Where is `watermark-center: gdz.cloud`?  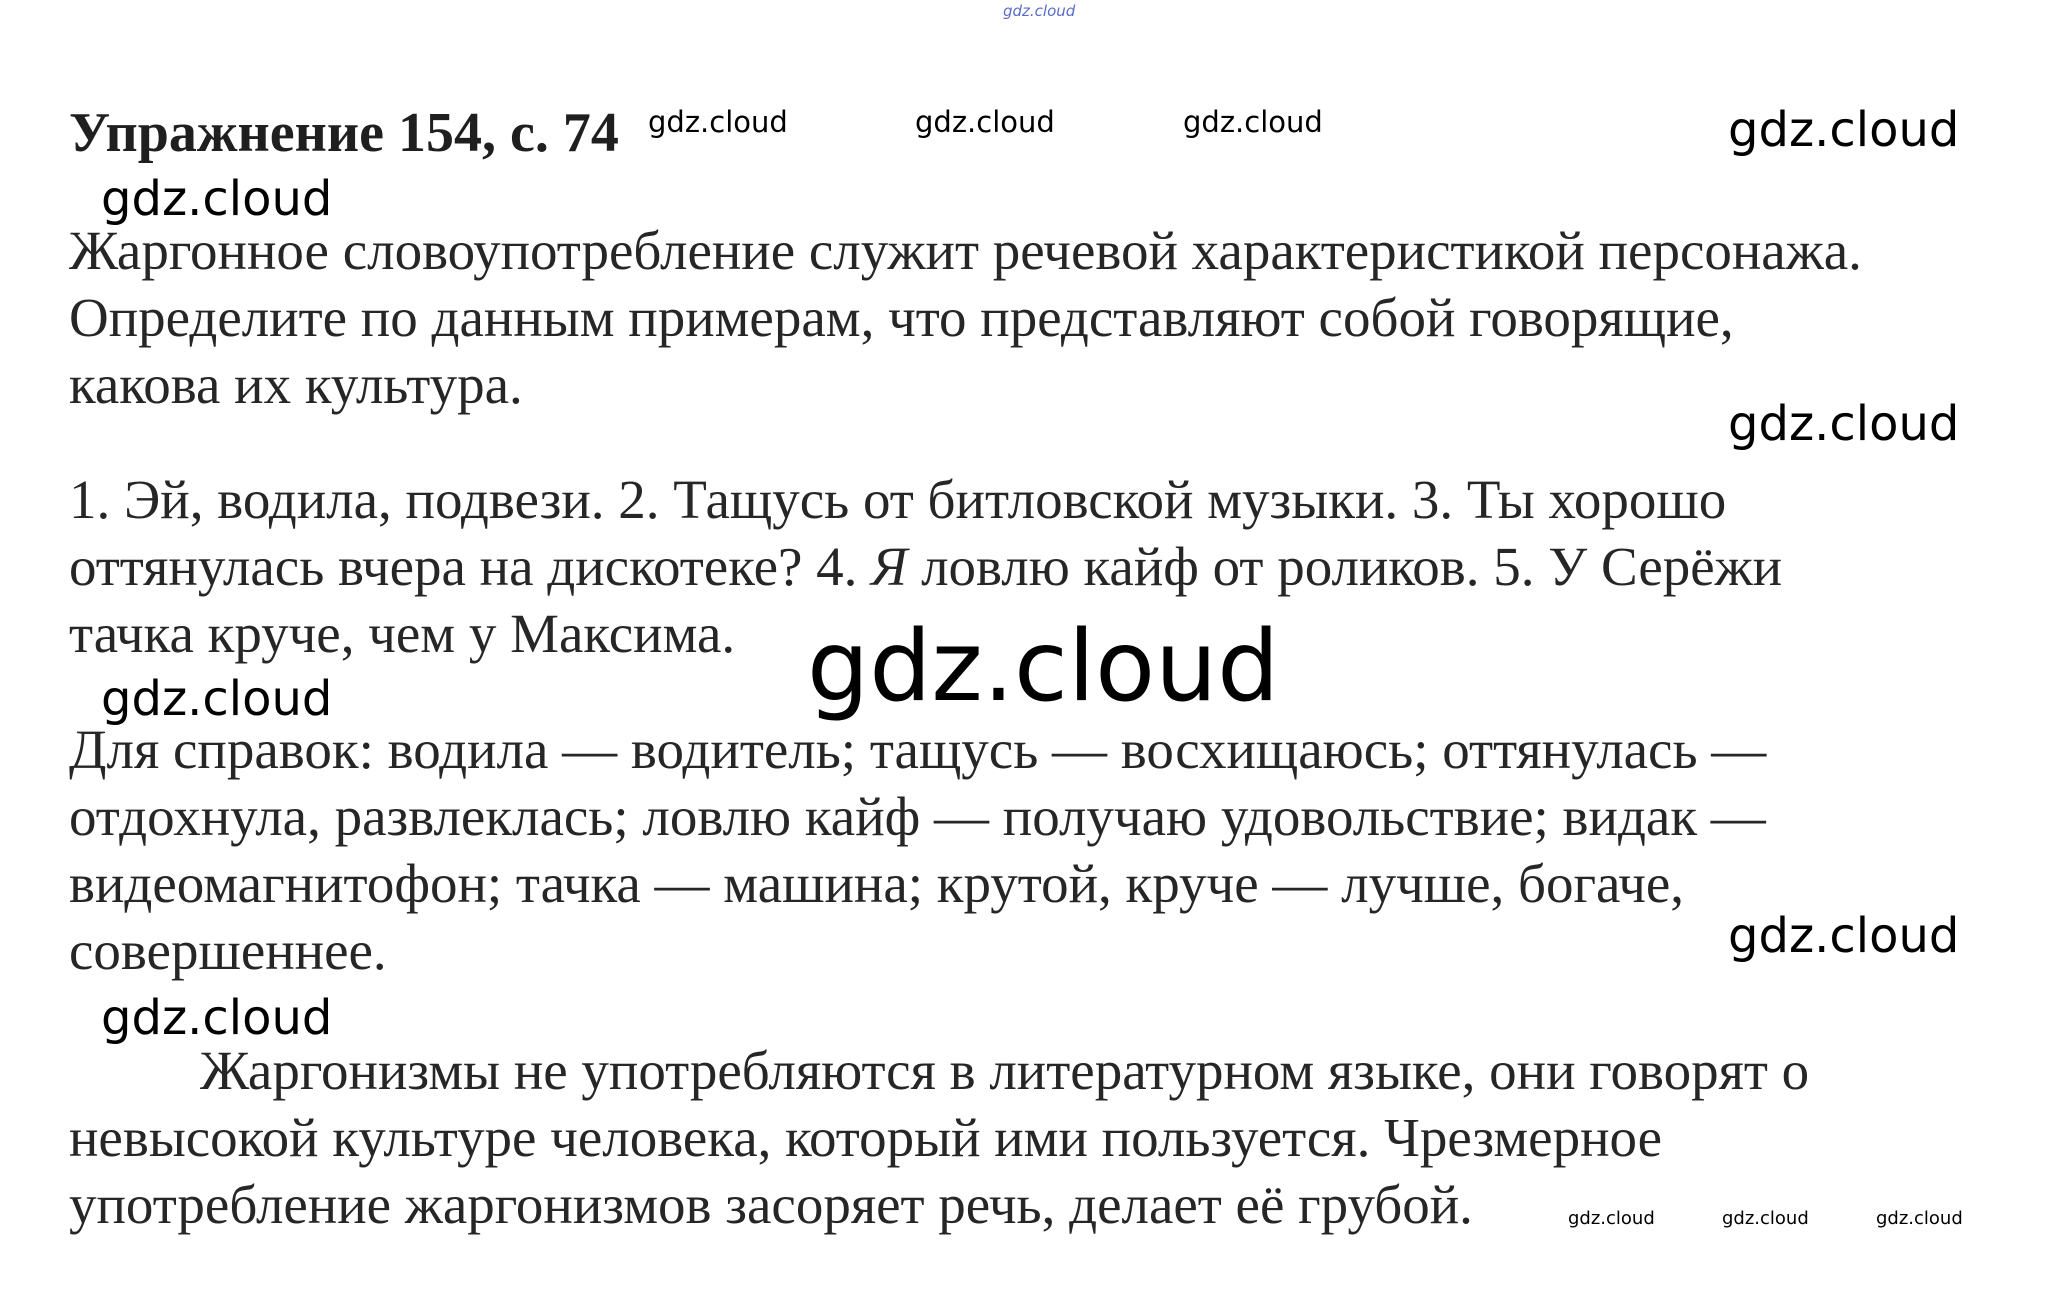
watermark-center: gdz.cloud is located at coordinates (1043, 667).